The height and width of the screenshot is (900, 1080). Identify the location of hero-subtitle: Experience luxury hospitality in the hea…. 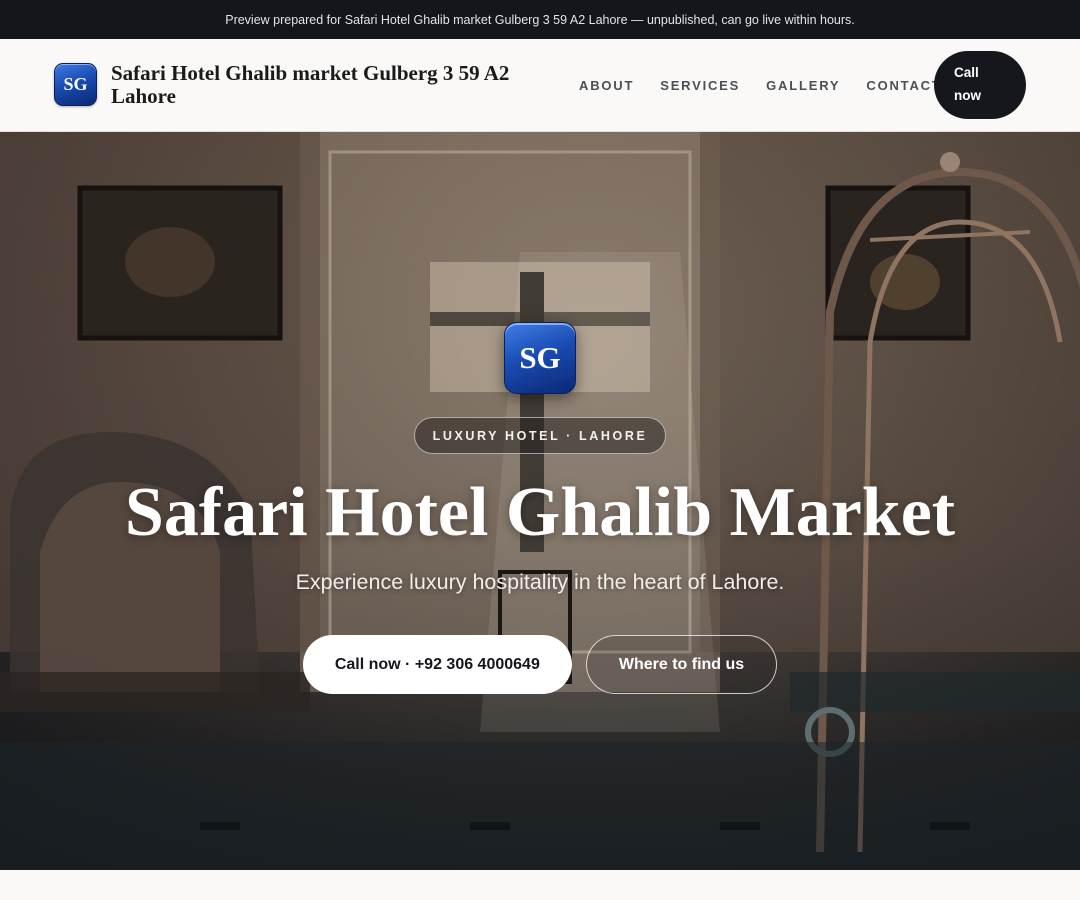
(540, 582).